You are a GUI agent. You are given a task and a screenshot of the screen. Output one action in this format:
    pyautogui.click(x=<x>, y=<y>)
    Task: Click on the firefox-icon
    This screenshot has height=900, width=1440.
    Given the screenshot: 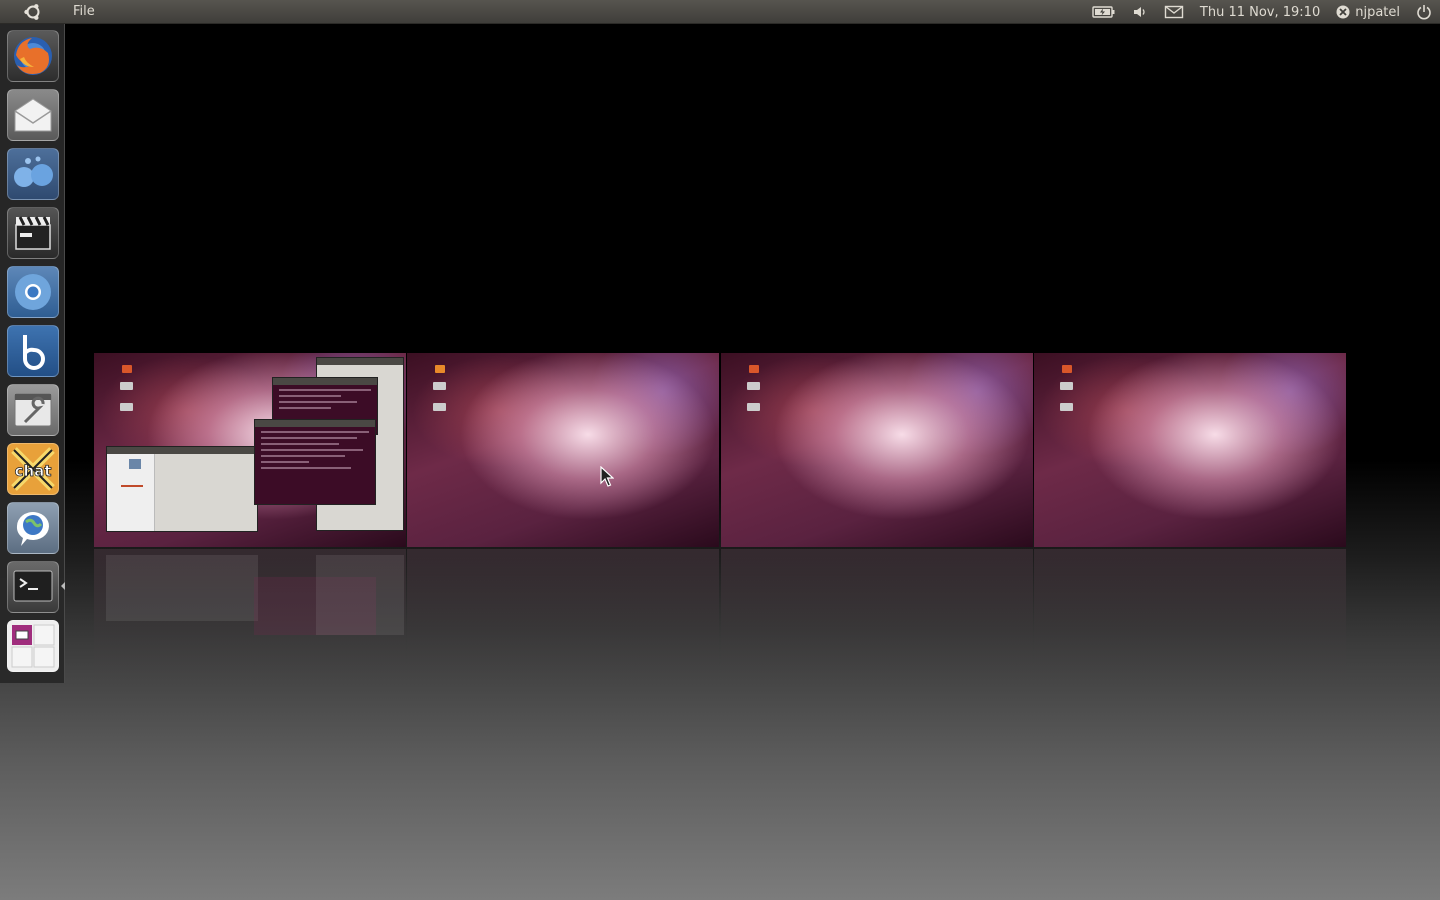 What is the action you would take?
    pyautogui.click(x=33, y=56)
    